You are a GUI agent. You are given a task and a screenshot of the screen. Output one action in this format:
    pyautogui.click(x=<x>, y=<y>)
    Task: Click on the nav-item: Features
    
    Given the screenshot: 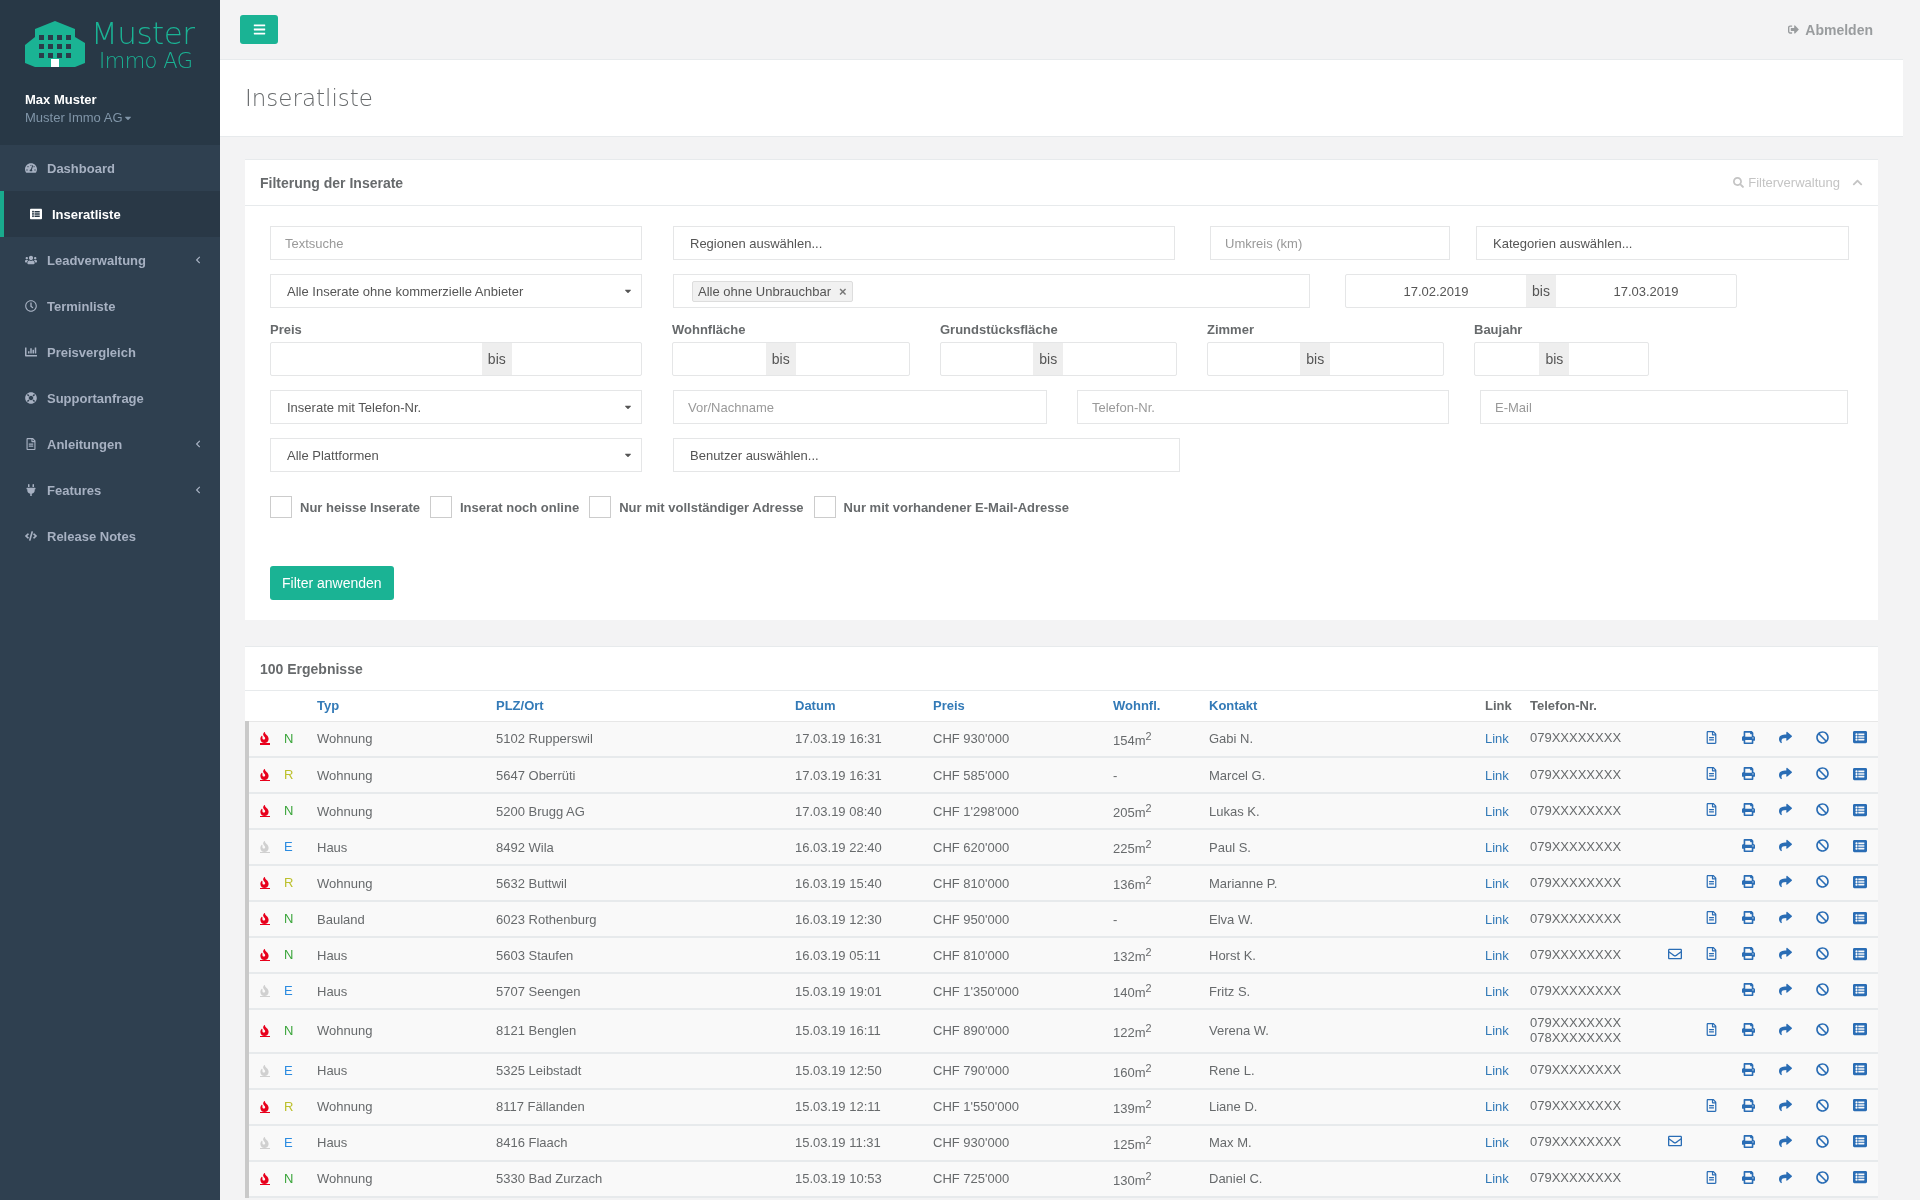 What is the action you would take?
    pyautogui.click(x=110, y=490)
    